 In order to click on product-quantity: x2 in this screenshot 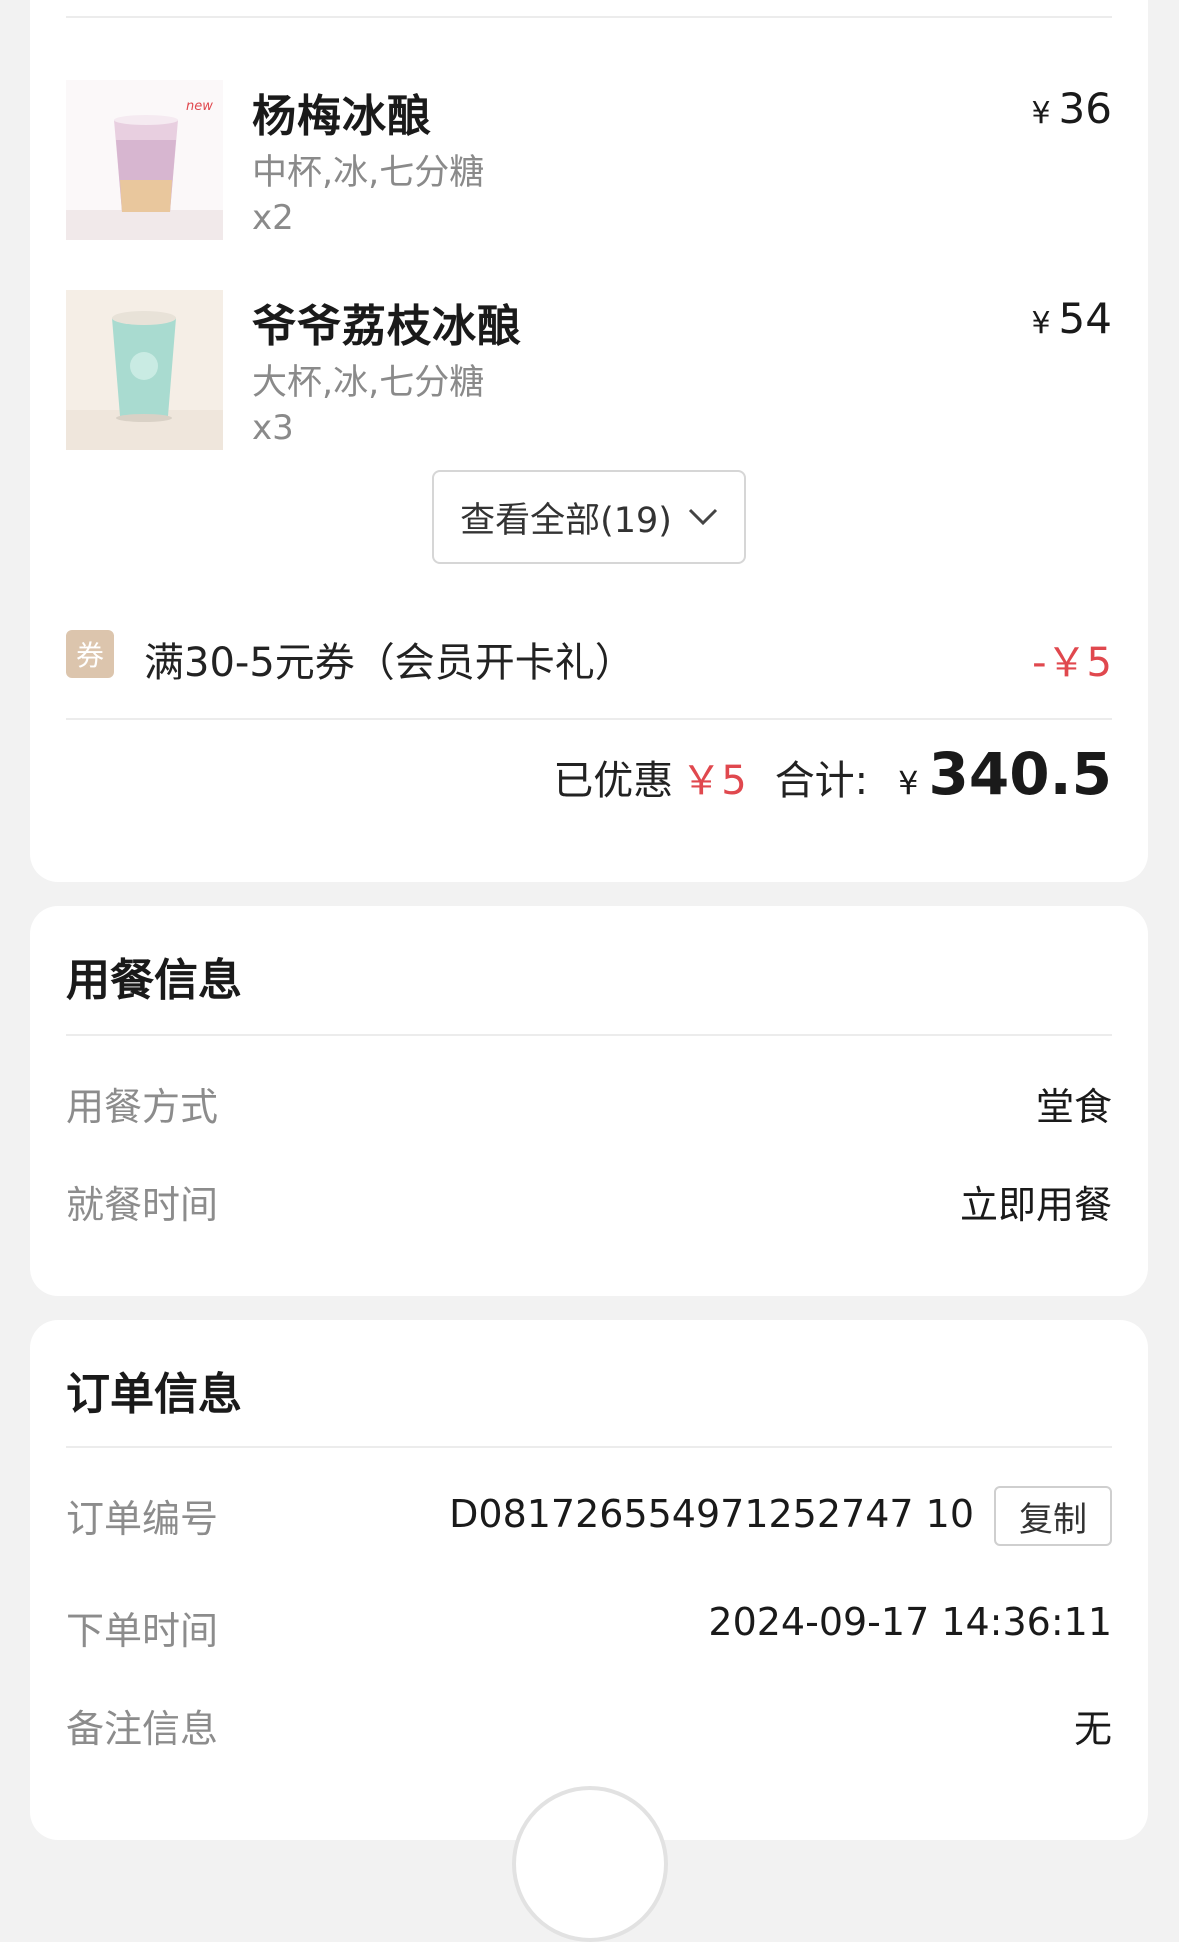, I will do `click(273, 218)`.